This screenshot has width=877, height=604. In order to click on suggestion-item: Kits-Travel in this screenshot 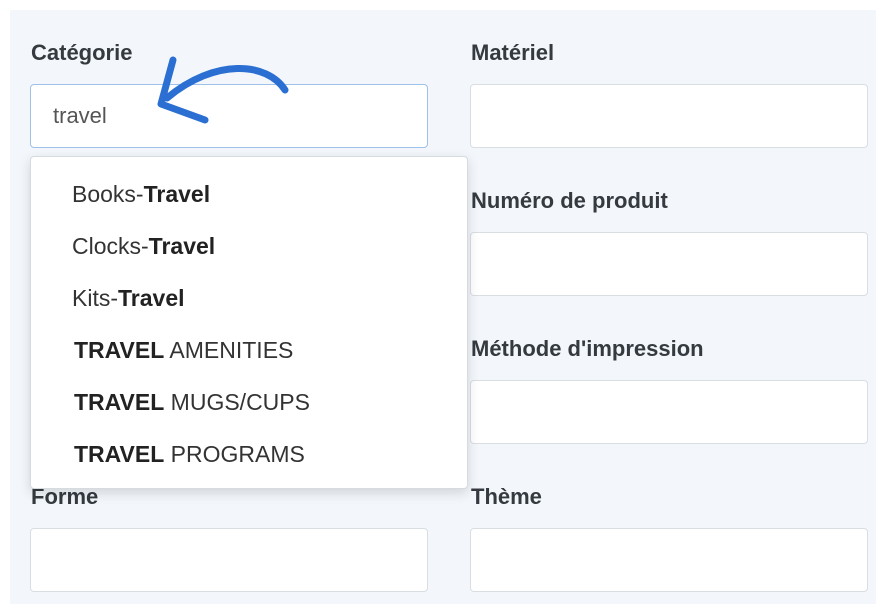, I will do `click(128, 298)`.